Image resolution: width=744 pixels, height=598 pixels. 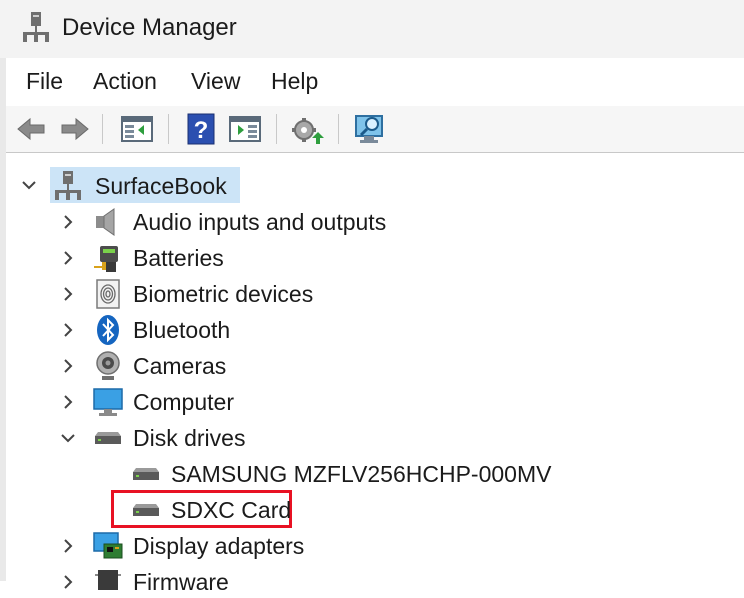 What do you see at coordinates (108, 294) in the screenshot?
I see `fingerprint-icon` at bounding box center [108, 294].